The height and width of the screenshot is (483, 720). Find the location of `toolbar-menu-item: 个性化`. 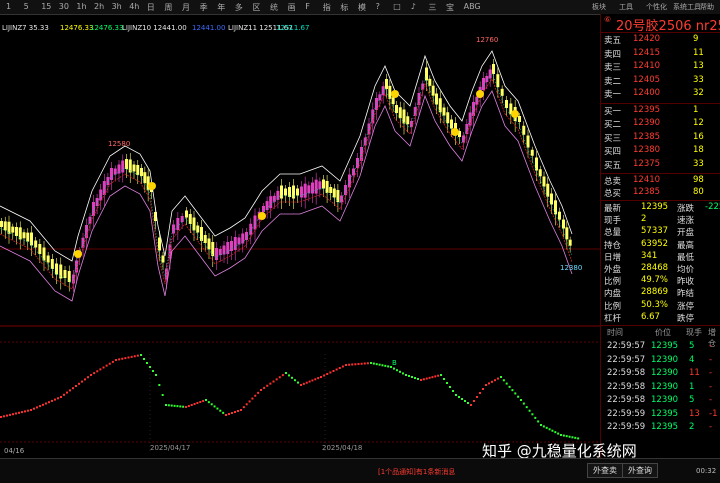

toolbar-menu-item: 个性化 is located at coordinates (656, 7).